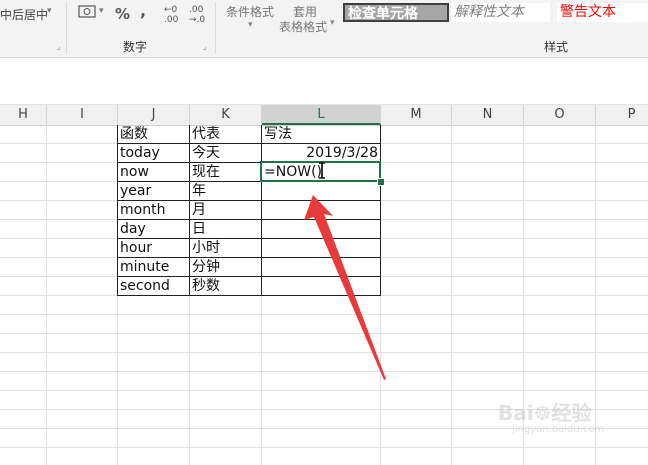 The image size is (648, 465). What do you see at coordinates (171, 15) in the screenshot?
I see `increase-decimal-button: ←0.00` at bounding box center [171, 15].